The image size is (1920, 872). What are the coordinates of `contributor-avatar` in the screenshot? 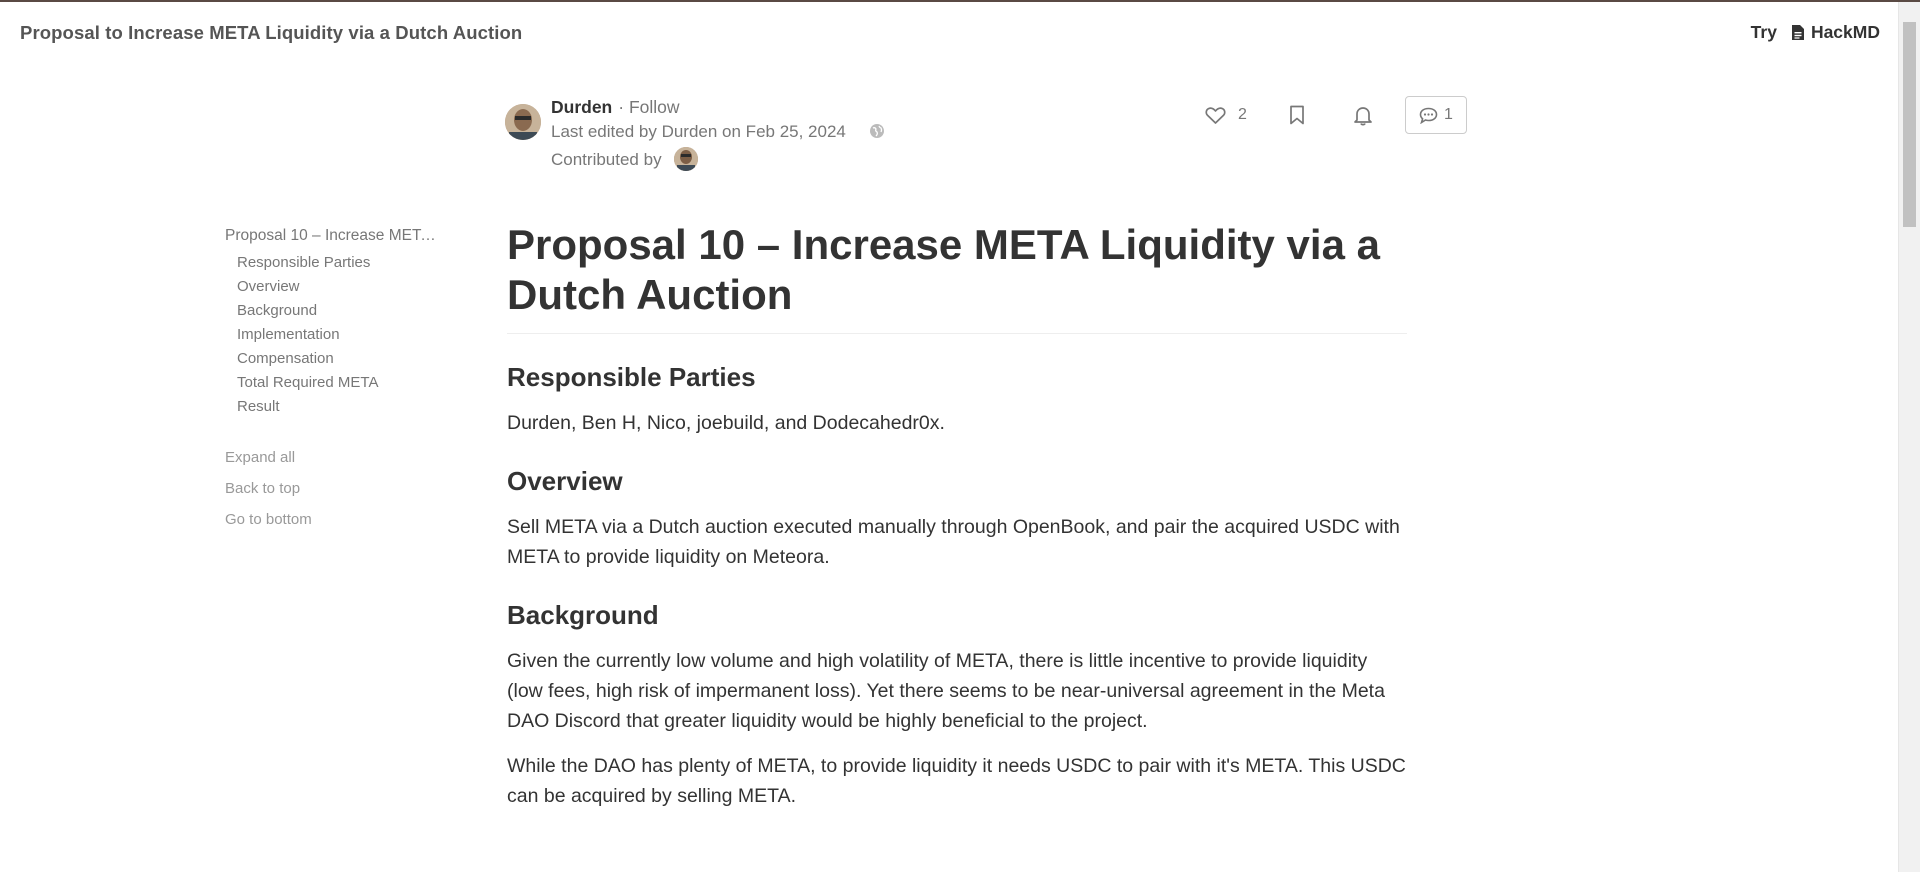 It's located at (686, 159).